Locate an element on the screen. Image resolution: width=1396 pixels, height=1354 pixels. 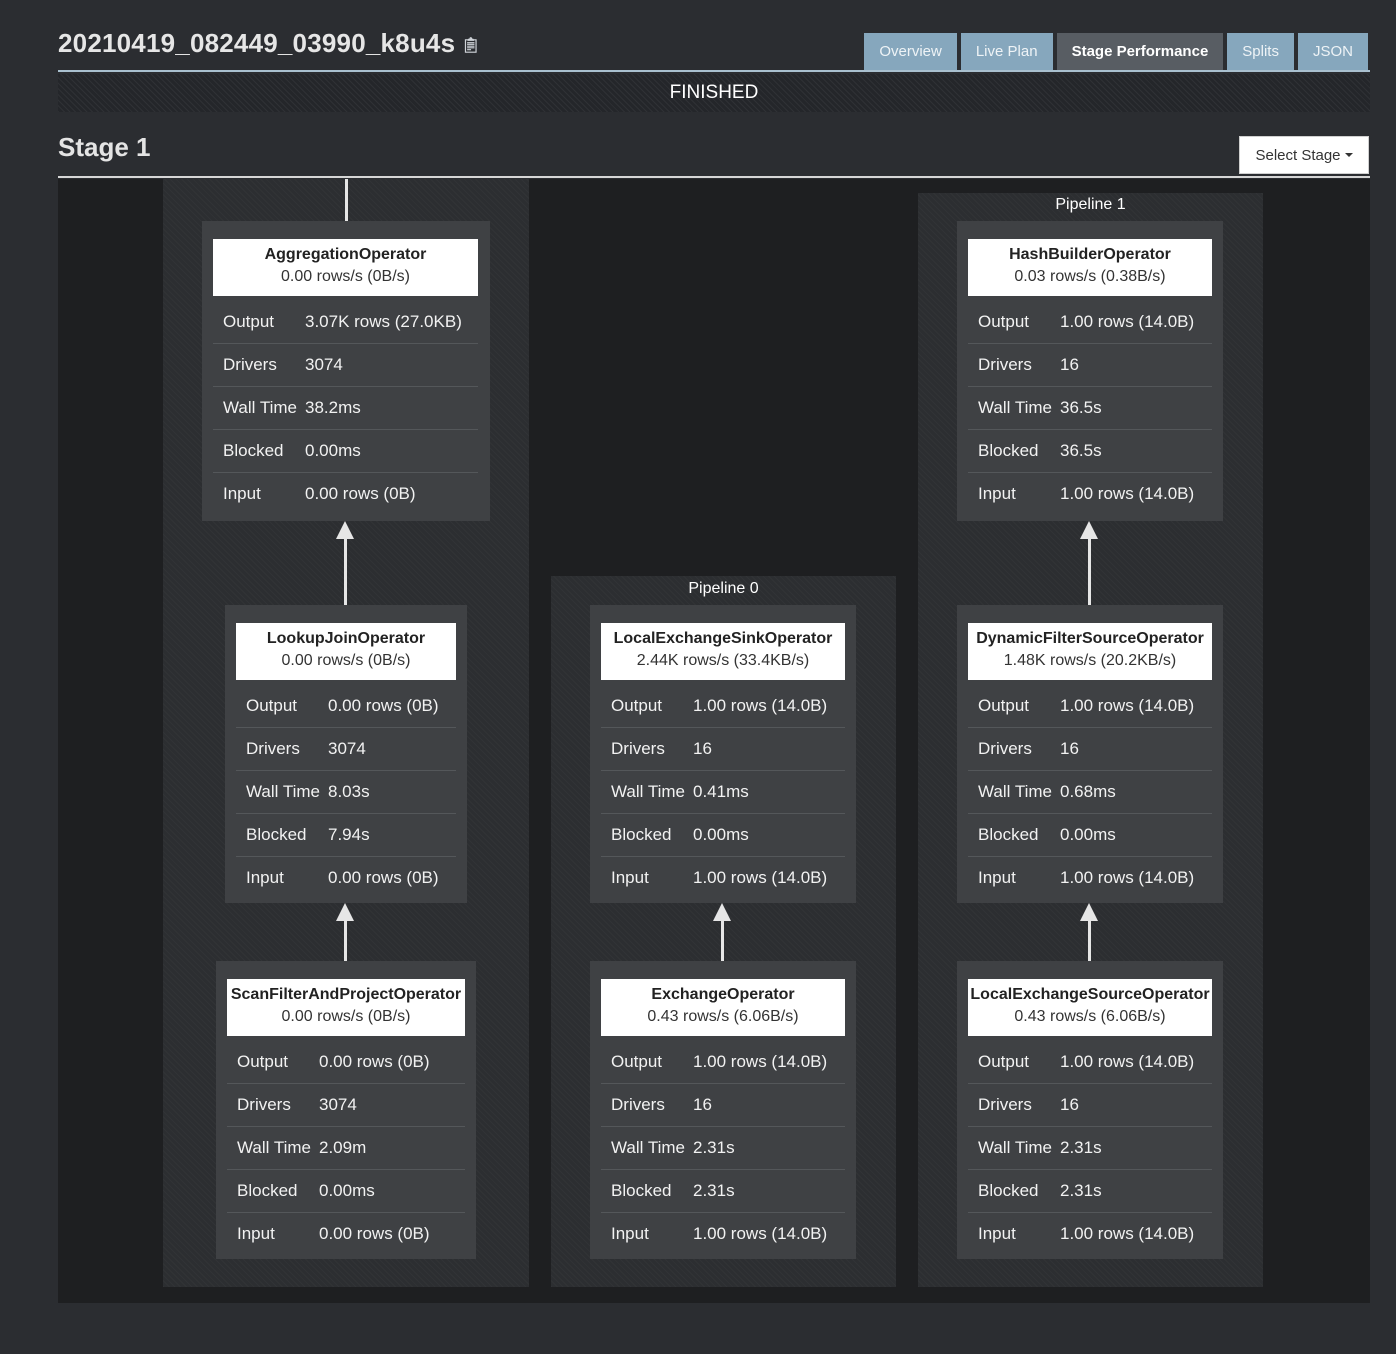
stat-wall-time: Wall Time 0.41ms is located at coordinates (723, 792).